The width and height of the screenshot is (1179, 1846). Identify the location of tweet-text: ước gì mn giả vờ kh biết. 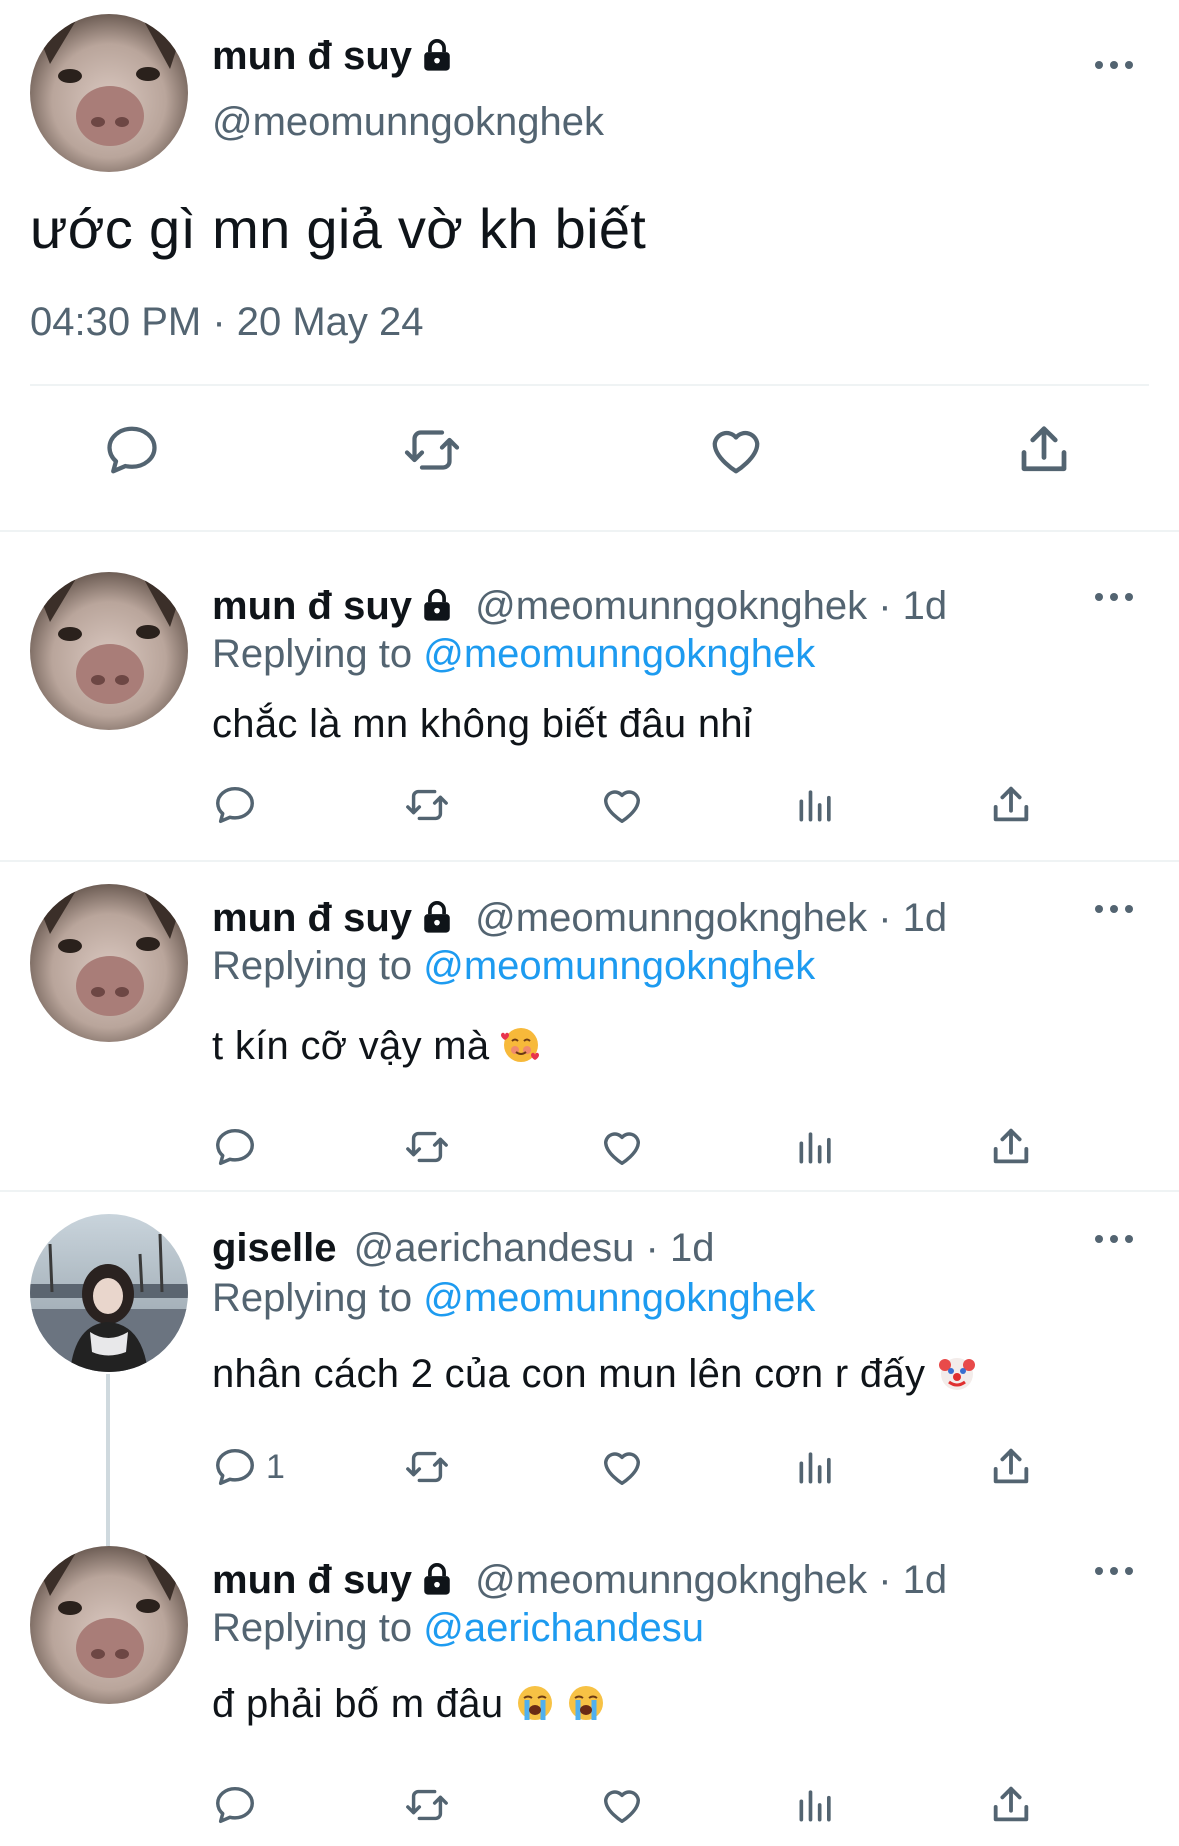
(338, 228).